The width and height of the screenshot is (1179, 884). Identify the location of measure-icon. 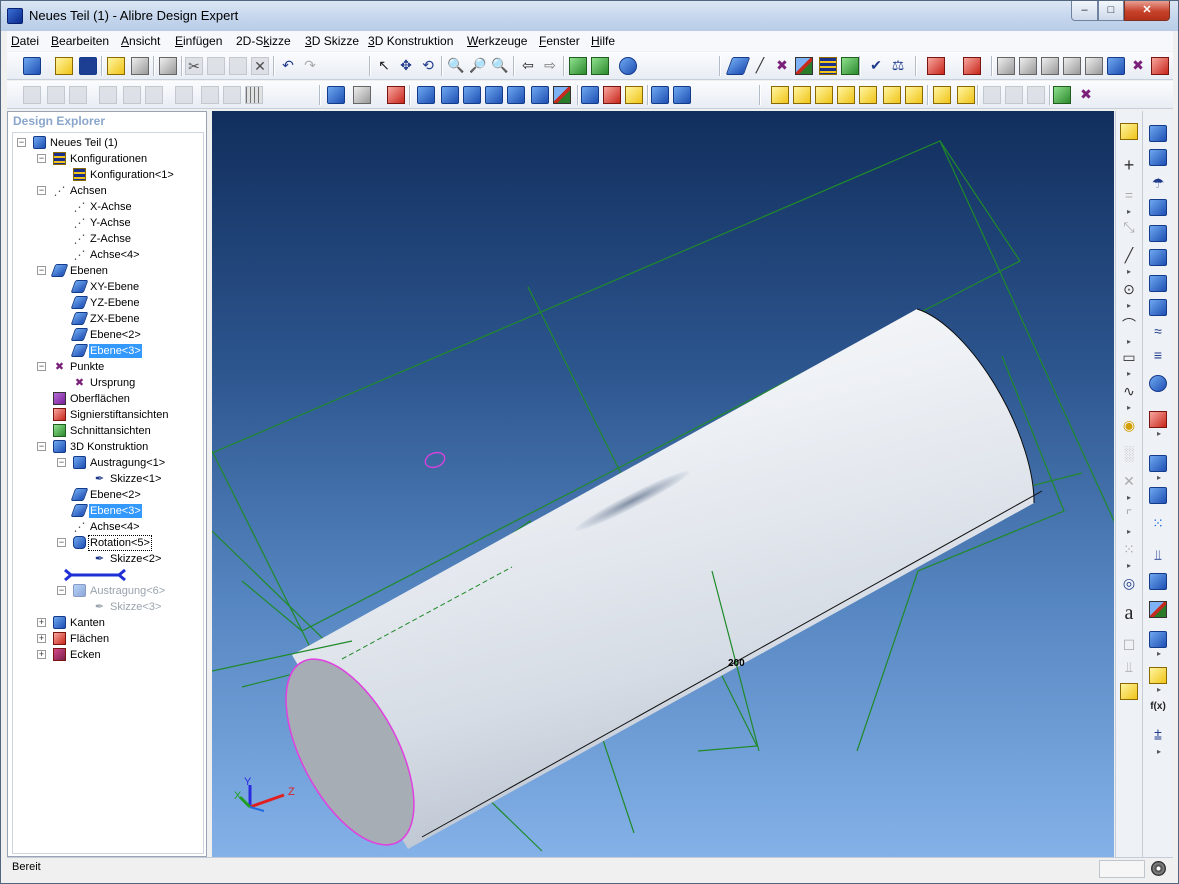
(578, 66).